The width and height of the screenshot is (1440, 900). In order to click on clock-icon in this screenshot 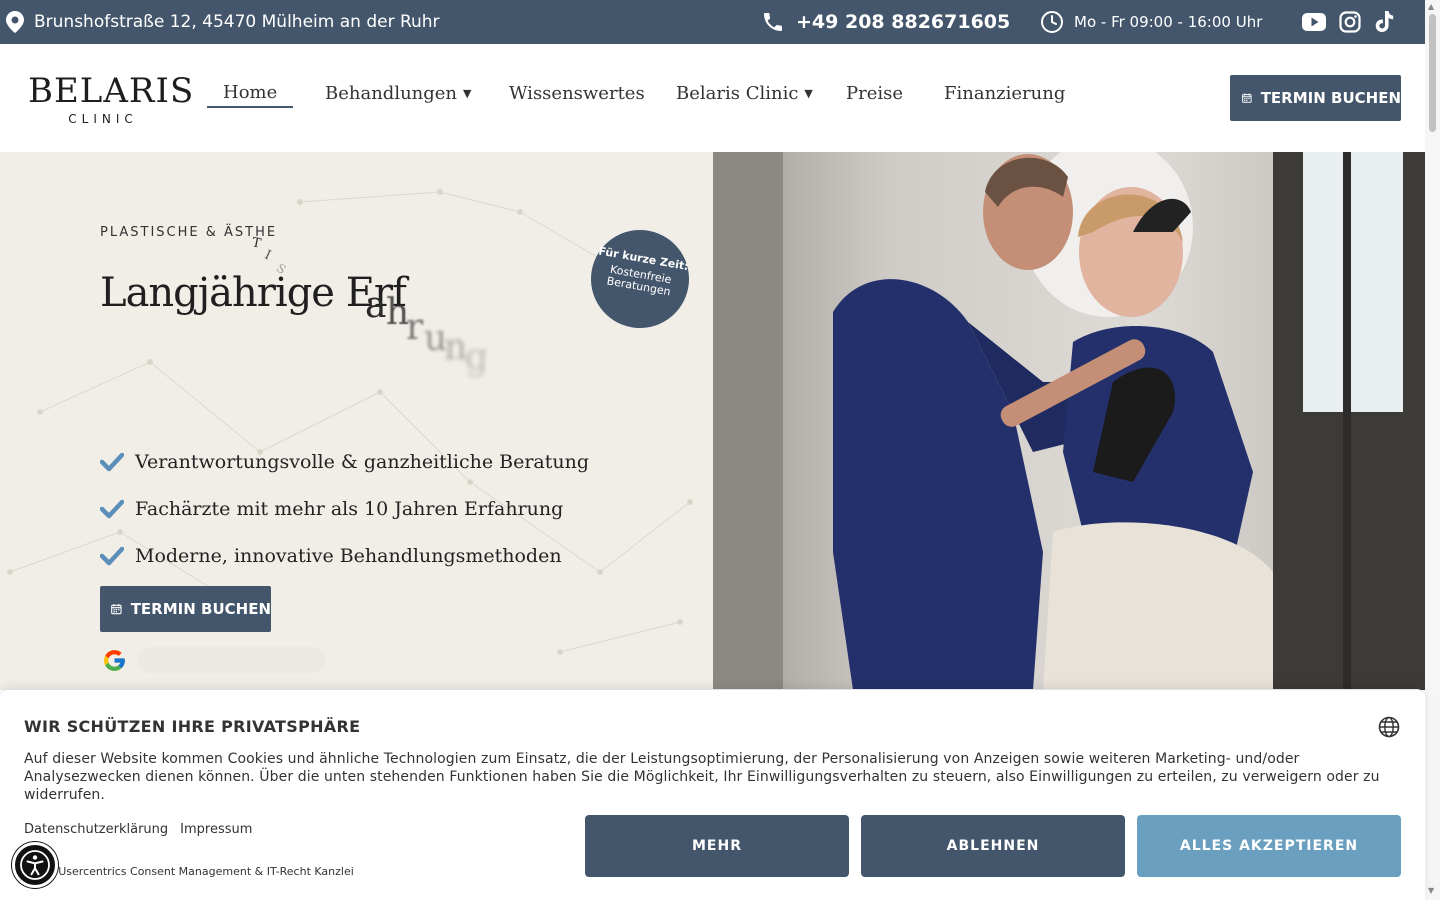, I will do `click(1052, 22)`.